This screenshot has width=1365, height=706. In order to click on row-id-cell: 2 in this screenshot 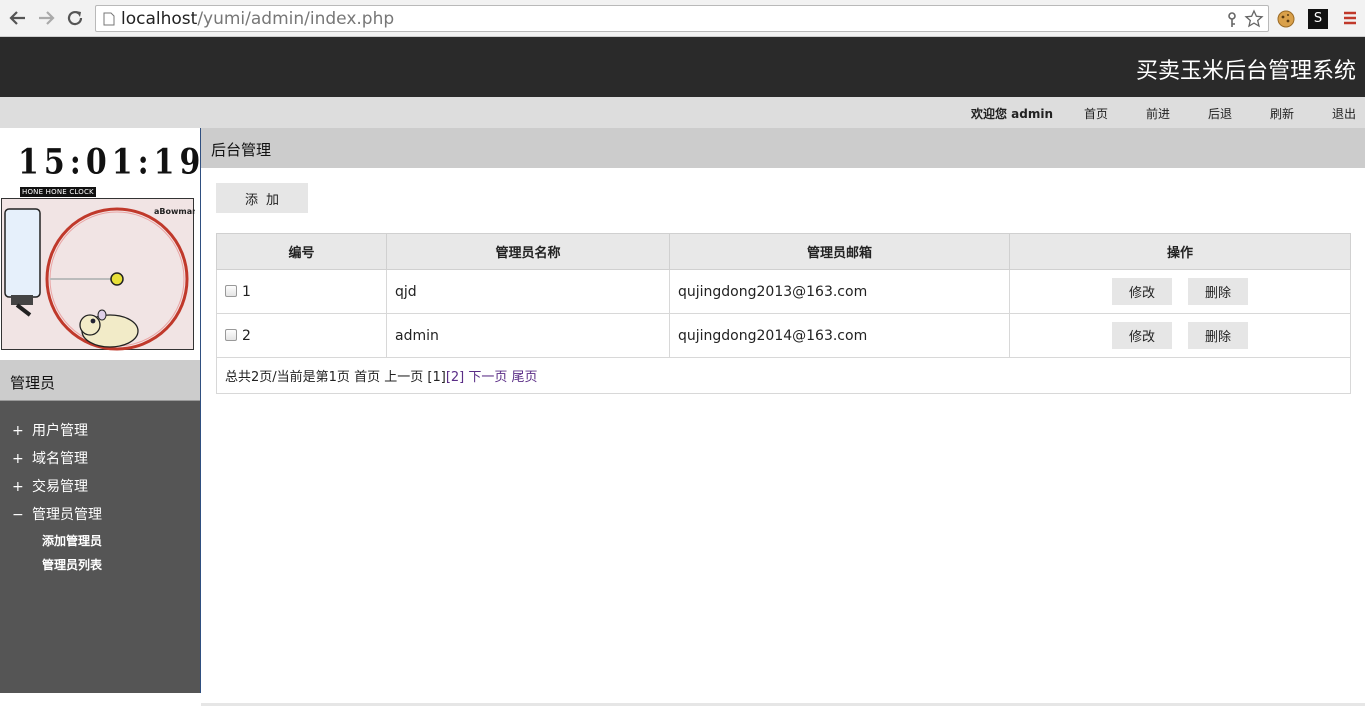, I will do `click(301, 335)`.